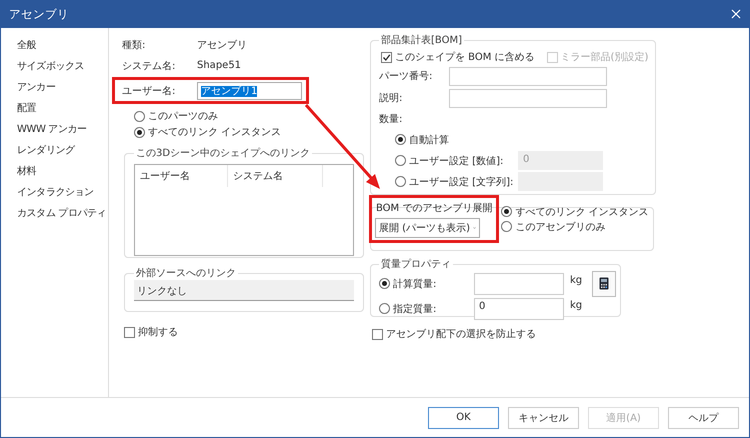 The height and width of the screenshot is (438, 750). Describe the element at coordinates (703, 417) in the screenshot. I see `dialog-button: ヘルプ` at that location.